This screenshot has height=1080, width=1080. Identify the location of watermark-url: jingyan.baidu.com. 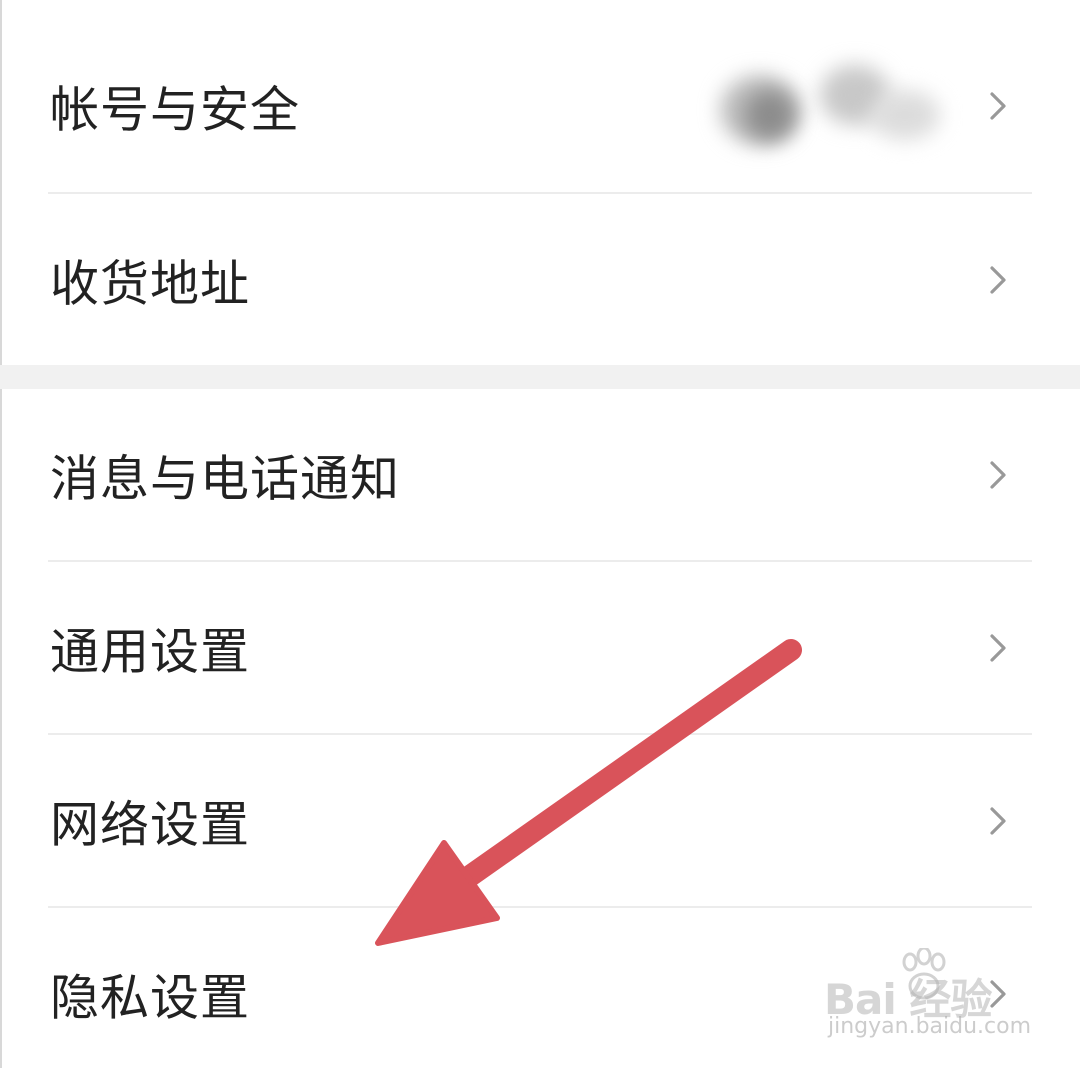
(930, 1026).